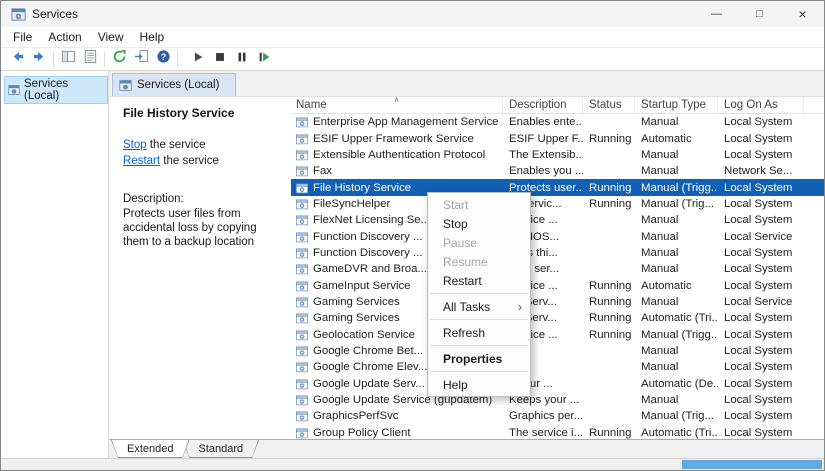 The image size is (825, 471). Describe the element at coordinates (752, 464) in the screenshot. I see `horizontal-scrollbar-thumb` at that location.